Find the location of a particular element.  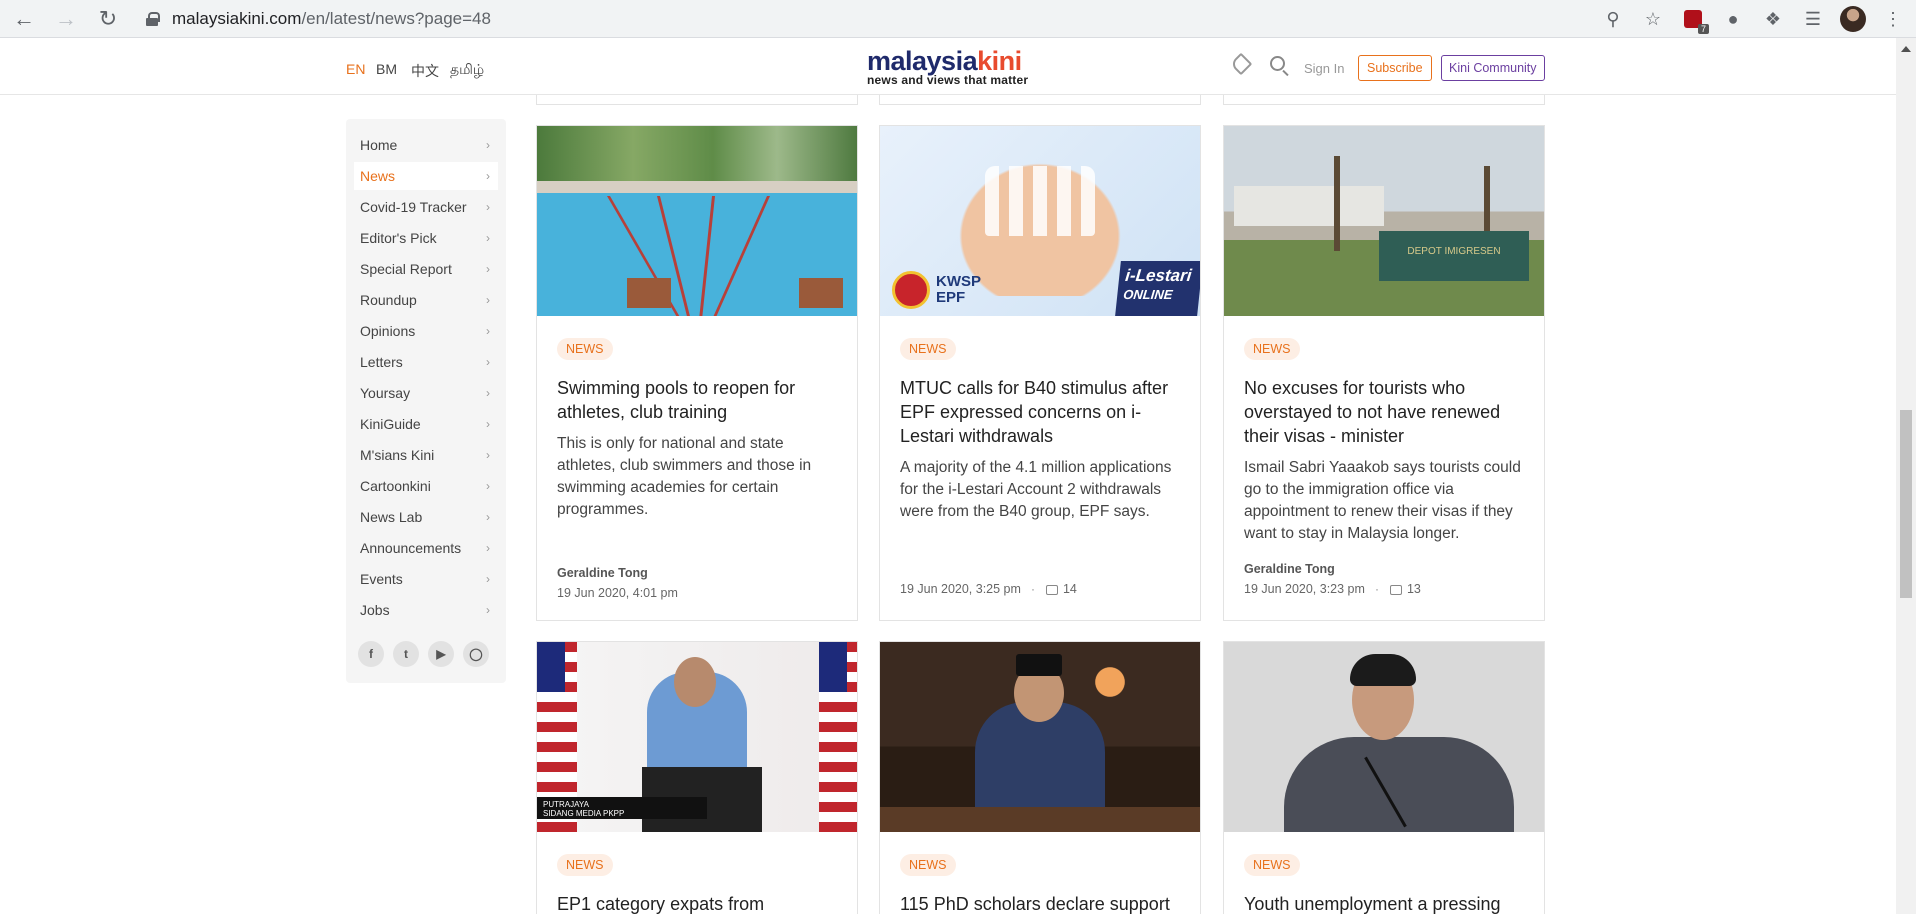

youtube-icon: ▶ is located at coordinates (441, 654).